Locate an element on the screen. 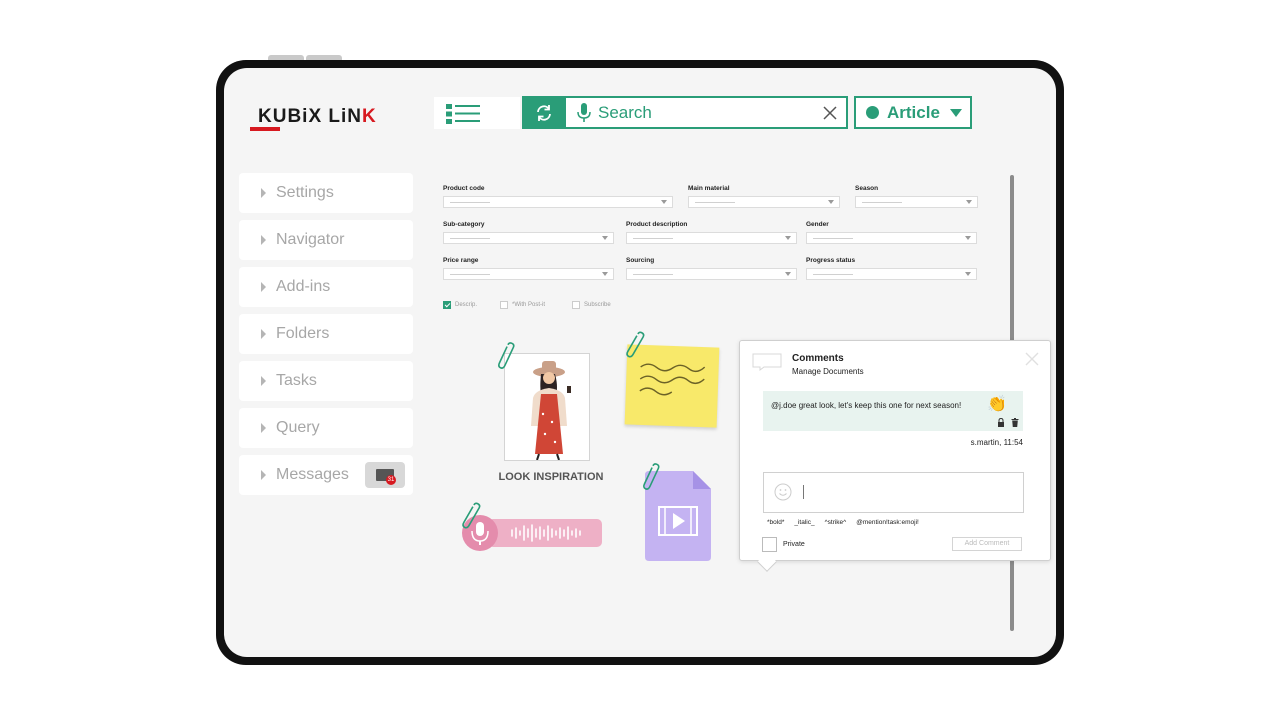  checkbox-checked is located at coordinates (447, 305).